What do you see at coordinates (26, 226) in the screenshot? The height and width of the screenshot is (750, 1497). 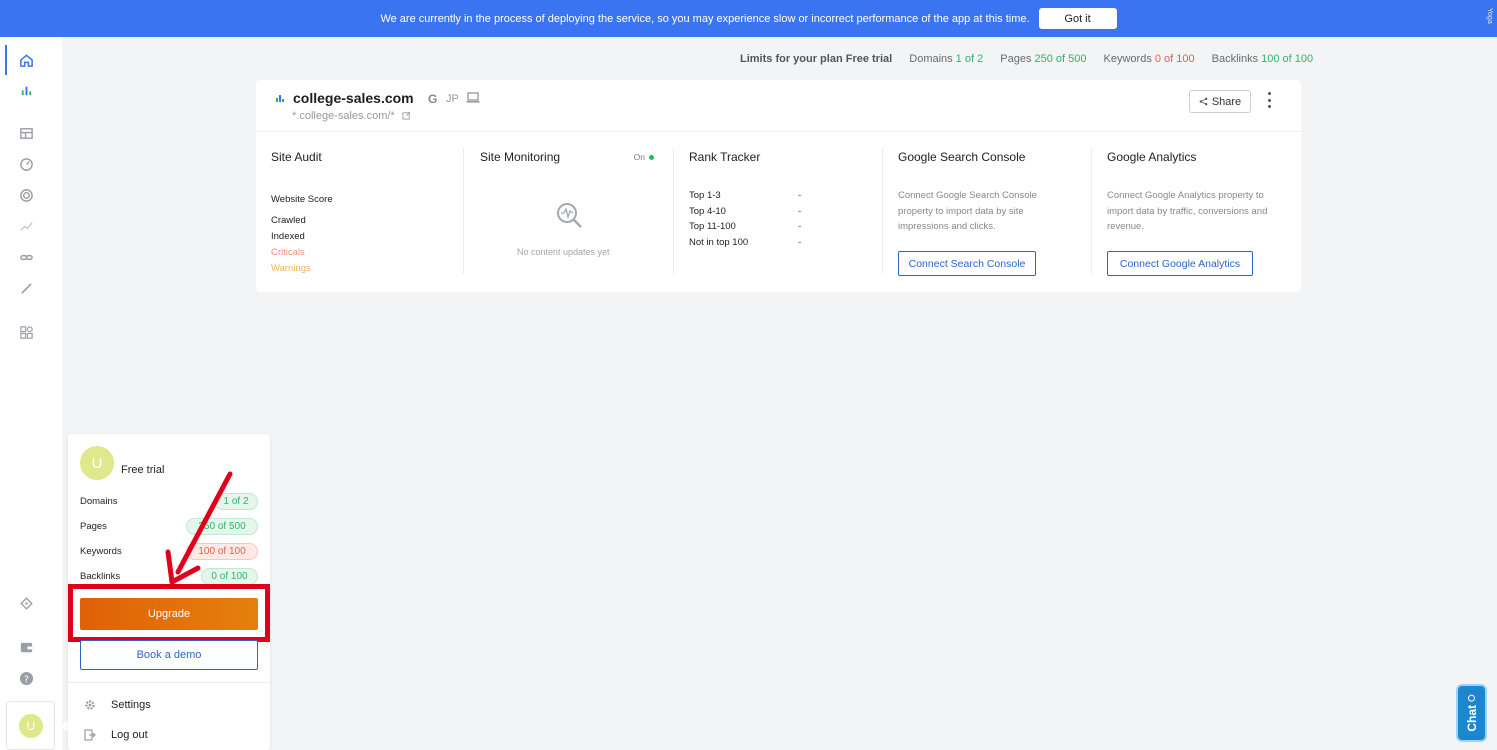 I see `nav-traffic` at bounding box center [26, 226].